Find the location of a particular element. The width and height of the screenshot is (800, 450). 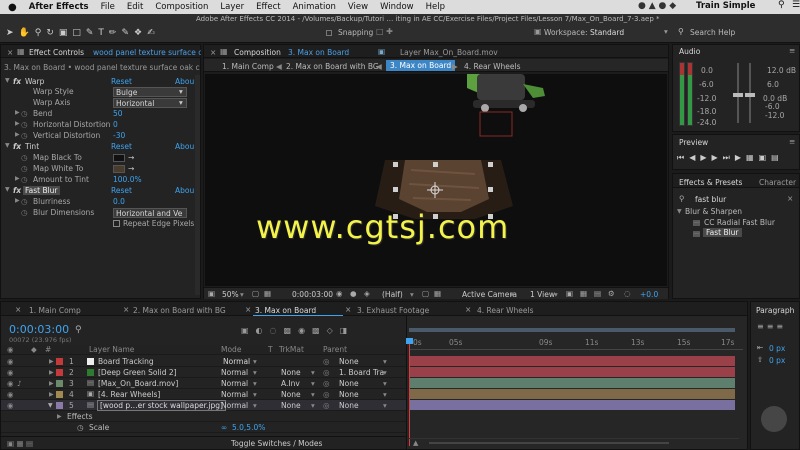

layer-tab: Layer Max_On_Board.mov is located at coordinates (449, 52).